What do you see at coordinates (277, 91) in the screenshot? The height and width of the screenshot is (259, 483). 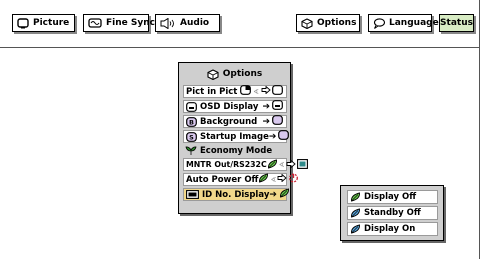 I see `pip-off-icon` at bounding box center [277, 91].